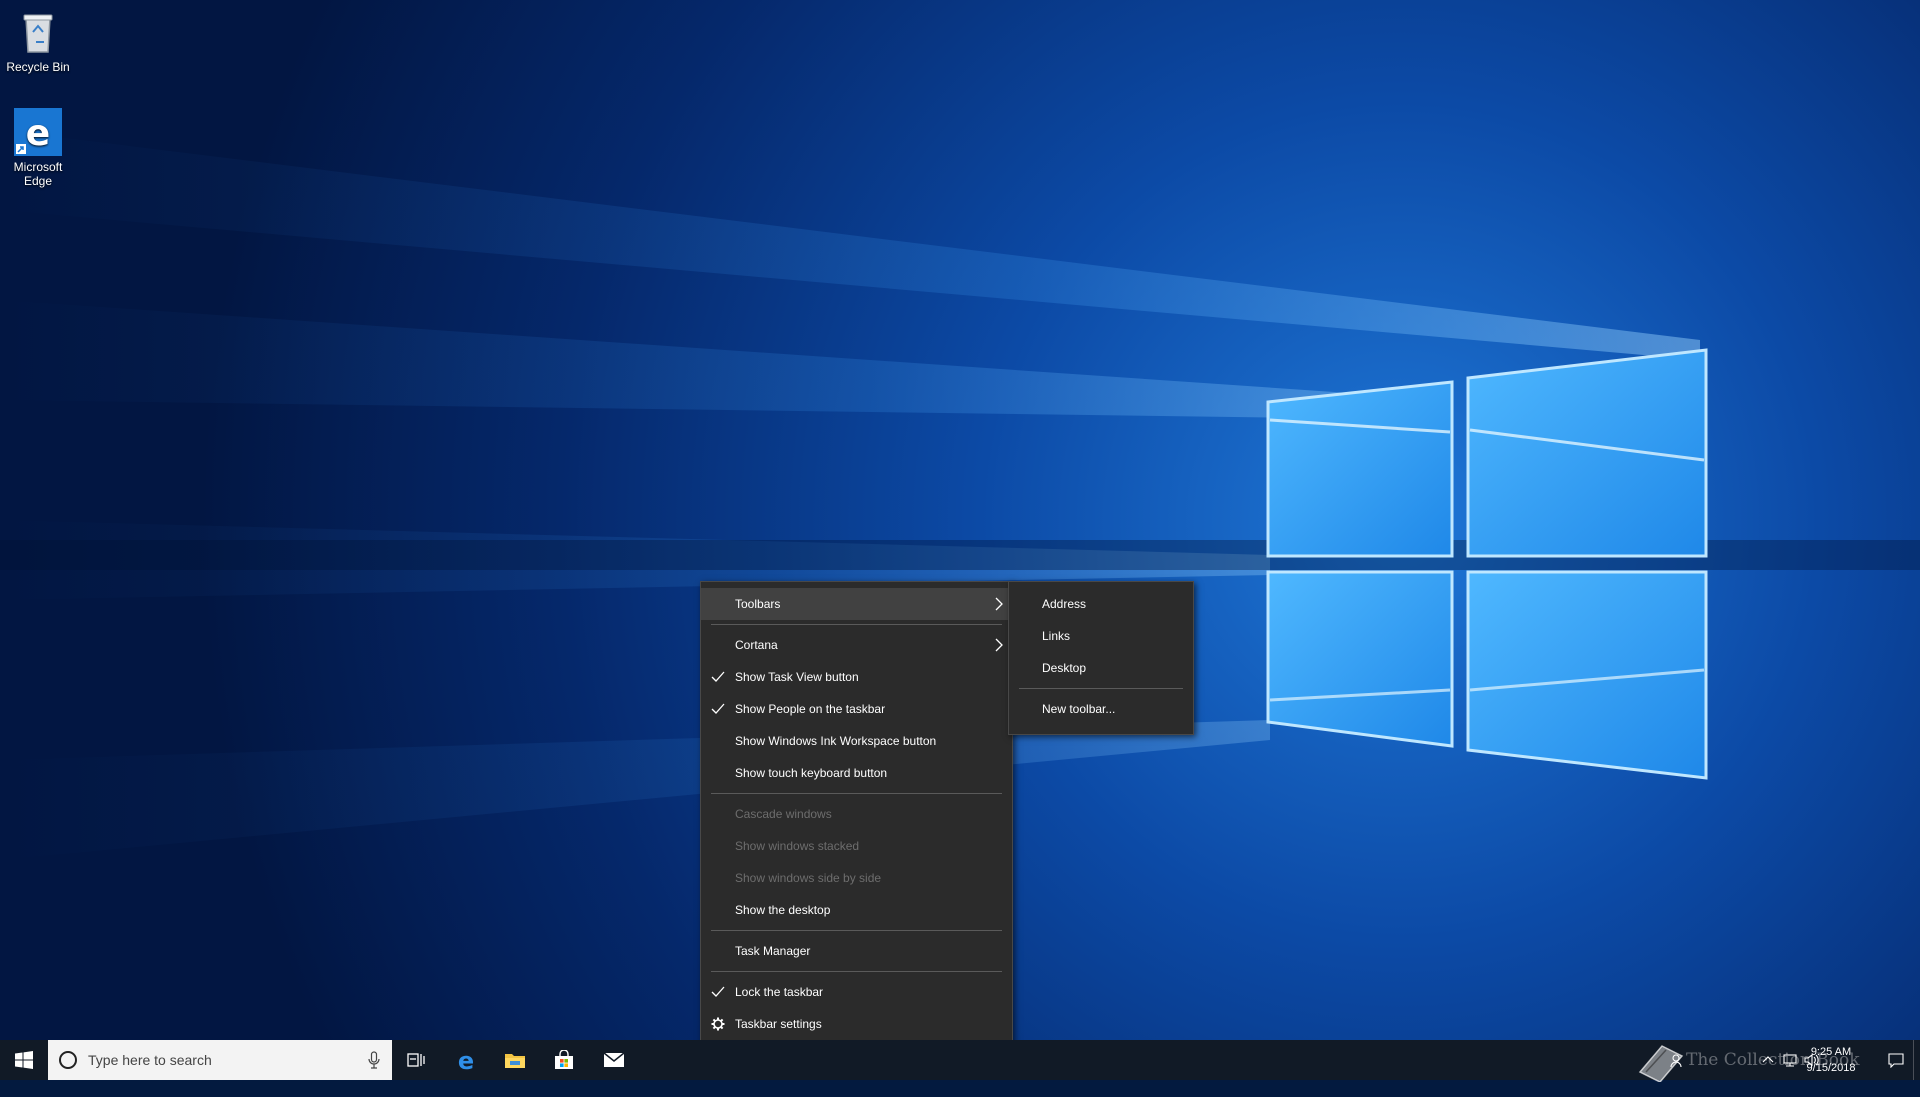  I want to click on show-desktop-button, so click(1916, 1060).